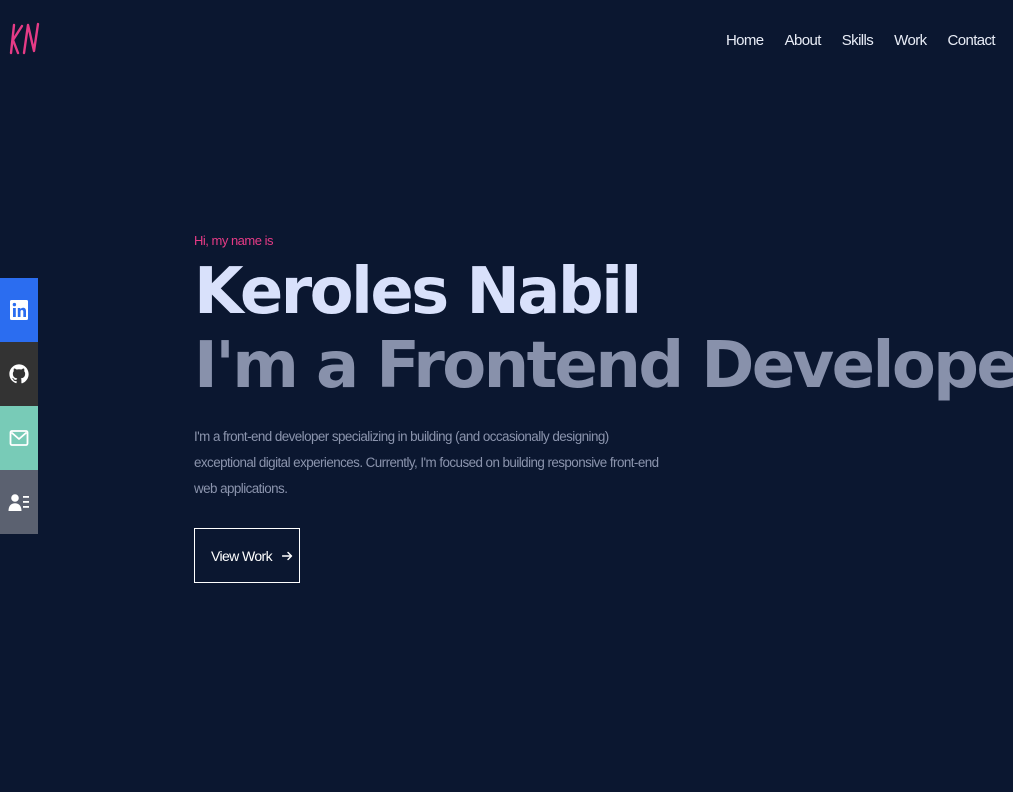  I want to click on view-work-label: View Work, so click(242, 555).